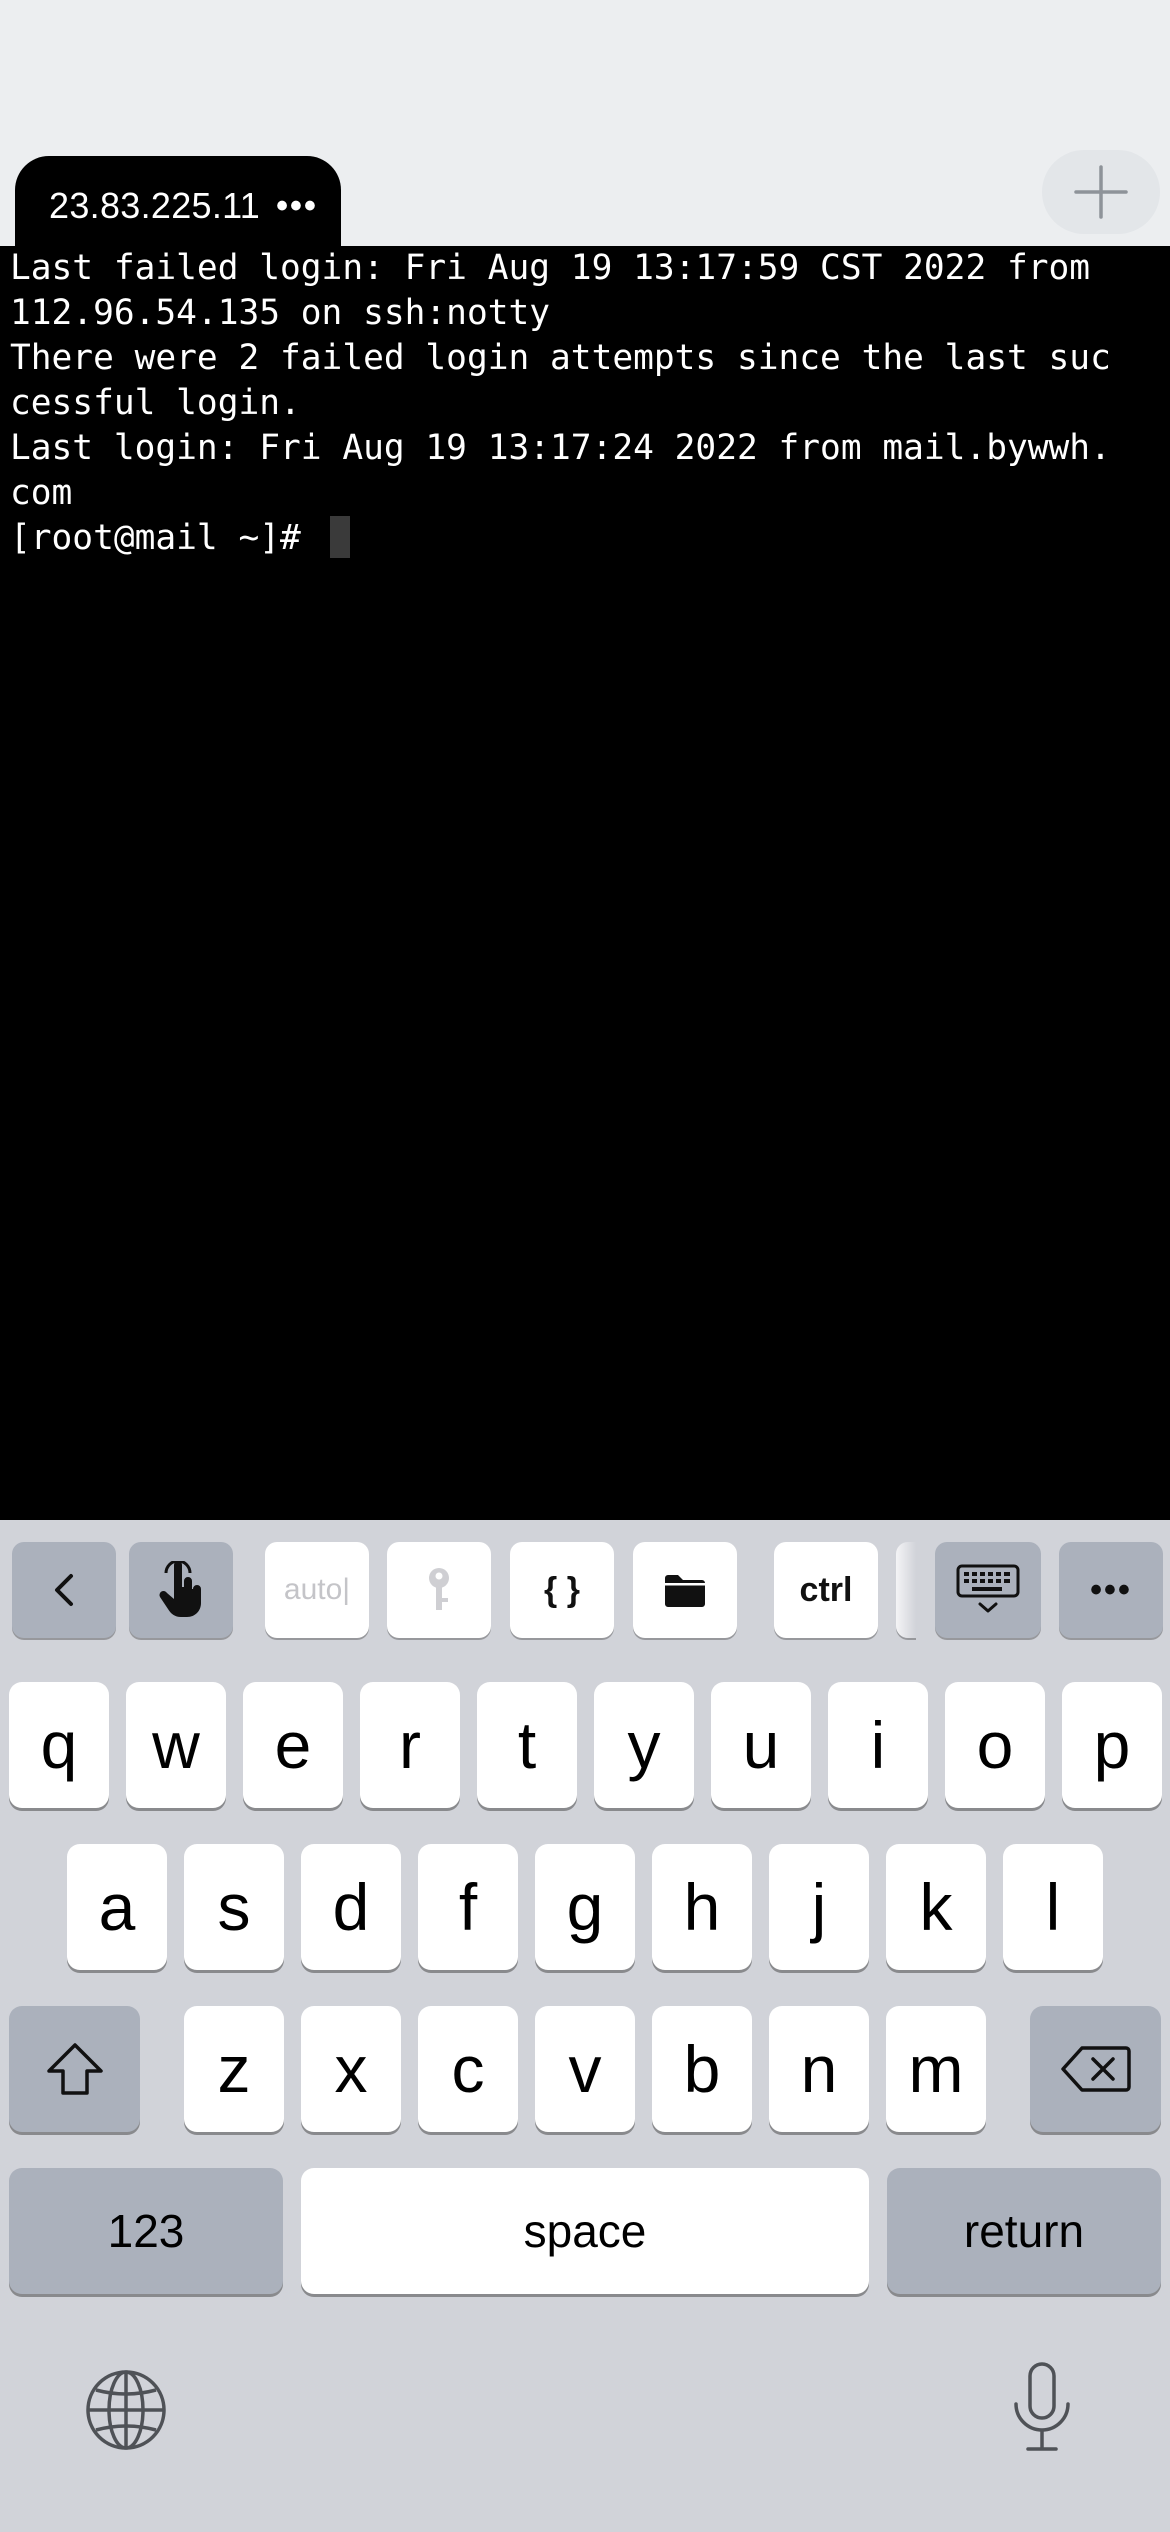  I want to click on key-z: z, so click(234, 2069).